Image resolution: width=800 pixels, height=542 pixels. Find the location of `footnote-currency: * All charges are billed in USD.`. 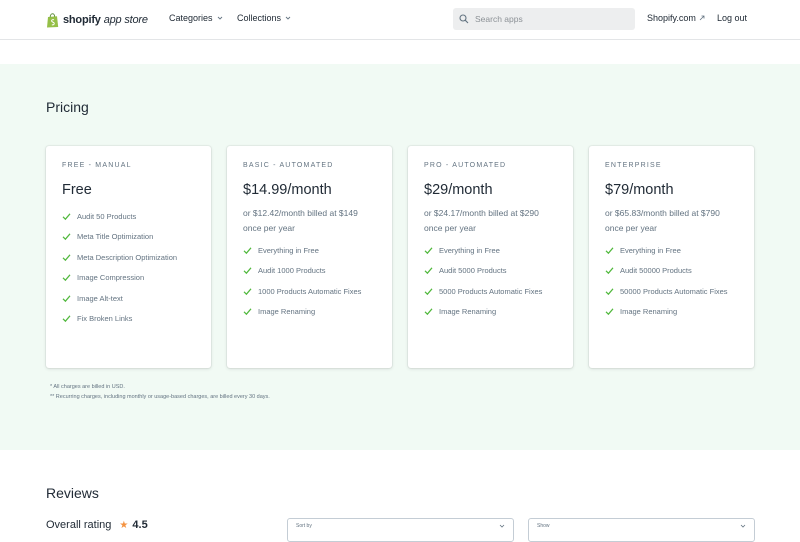

footnote-currency: * All charges are billed in USD. is located at coordinates (87, 387).